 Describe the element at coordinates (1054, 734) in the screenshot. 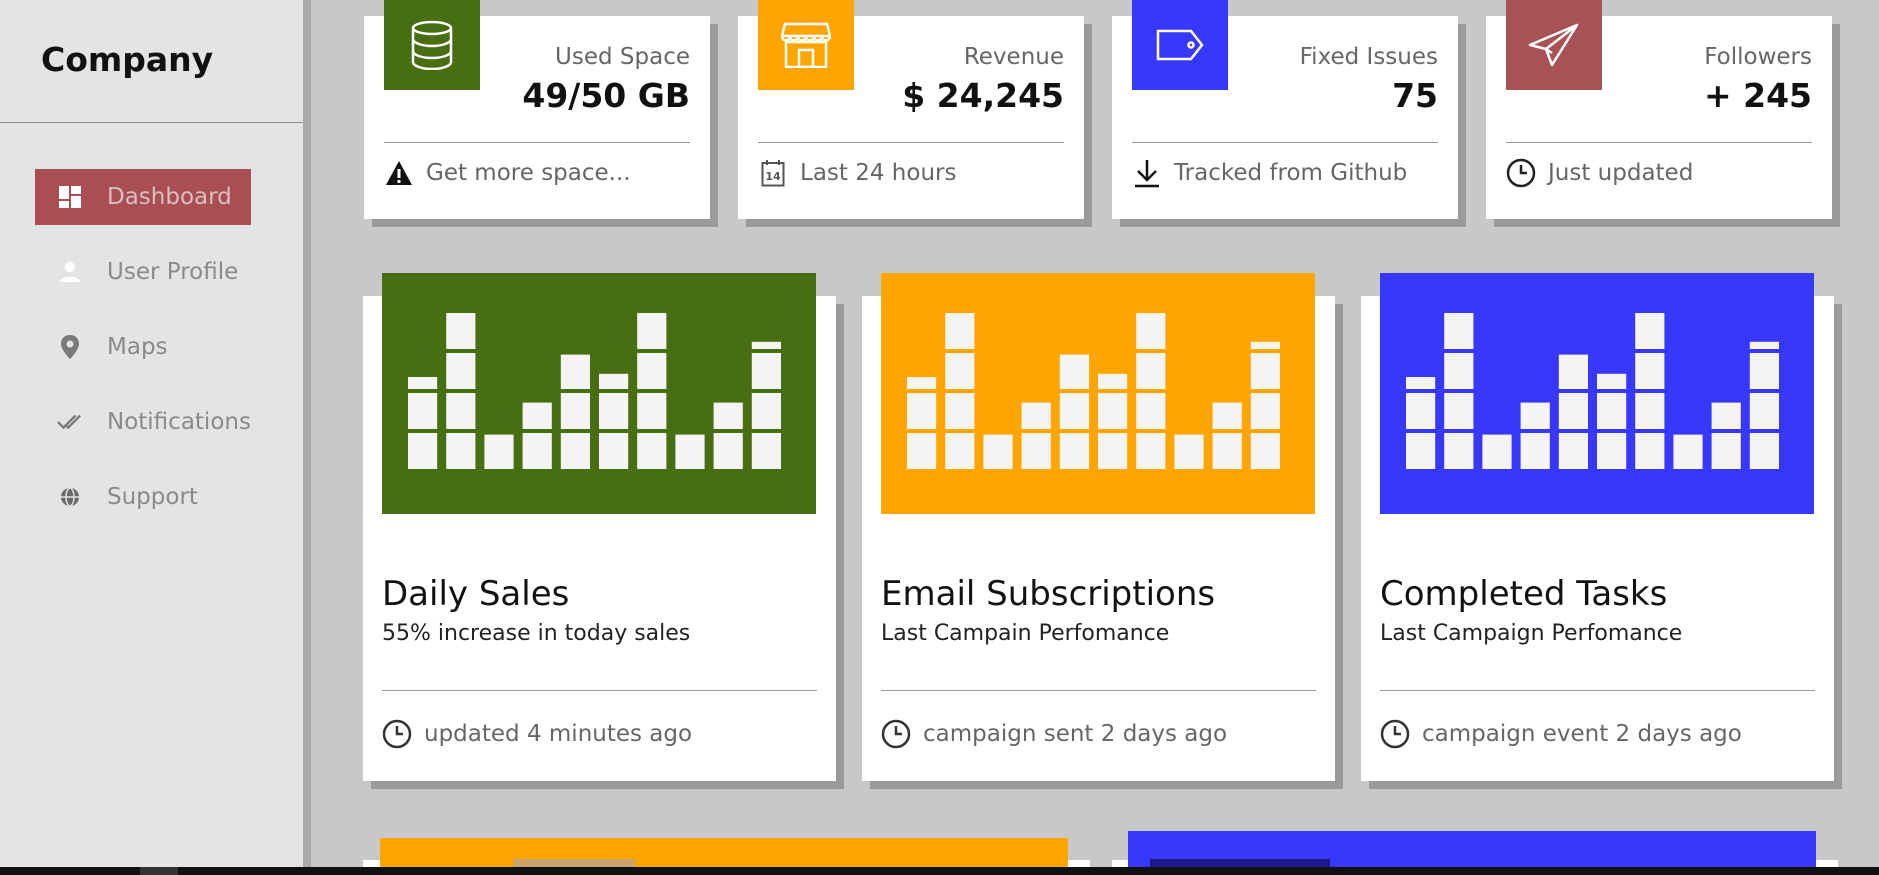

I see `card-footer: campaign sent 2 days ago` at that location.